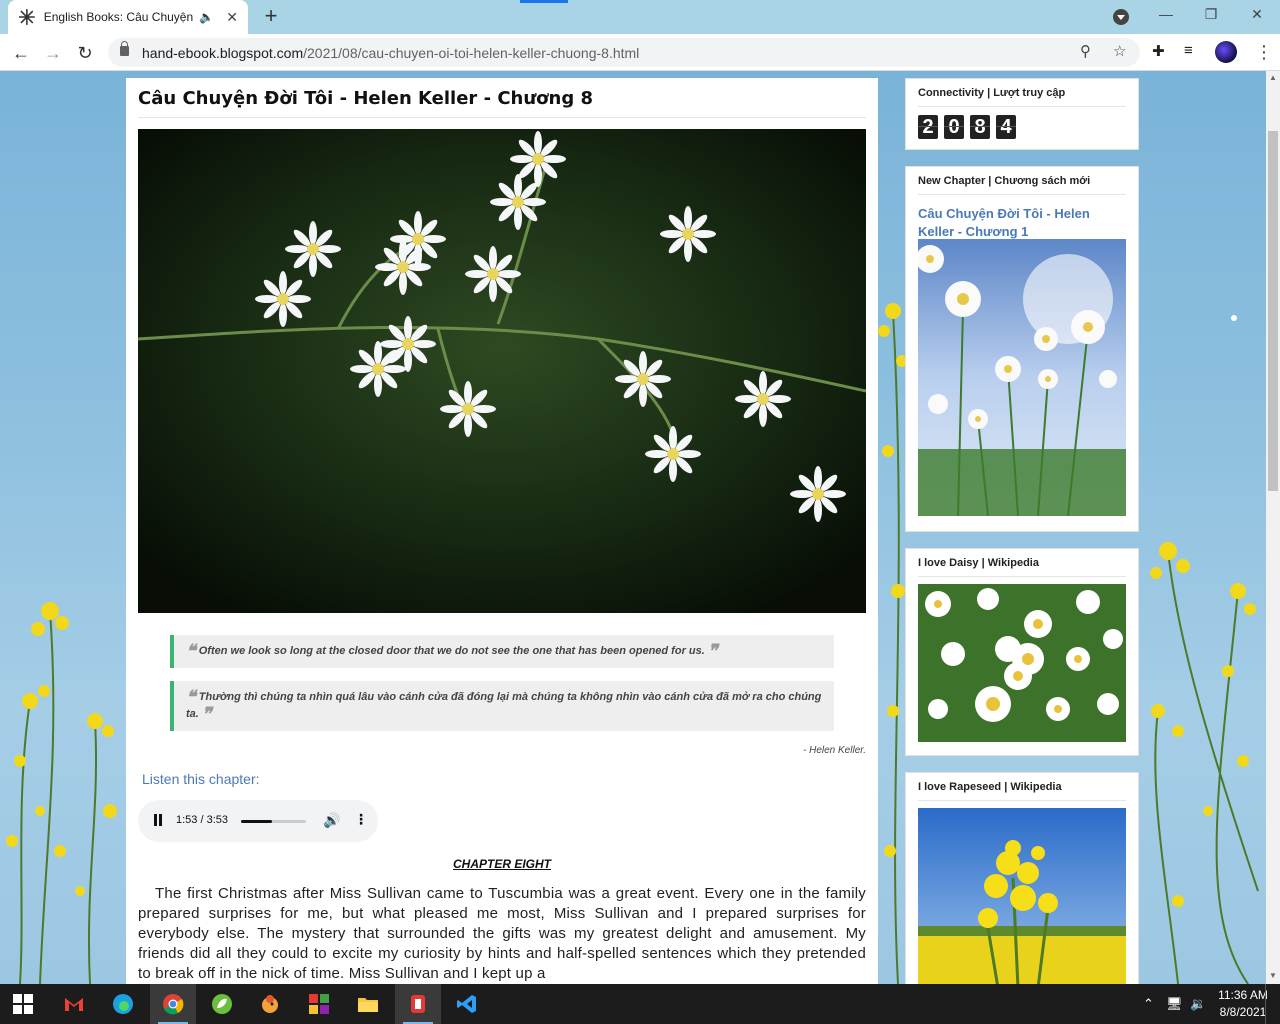 The height and width of the screenshot is (1024, 1280). I want to click on lock-icon, so click(124, 48).